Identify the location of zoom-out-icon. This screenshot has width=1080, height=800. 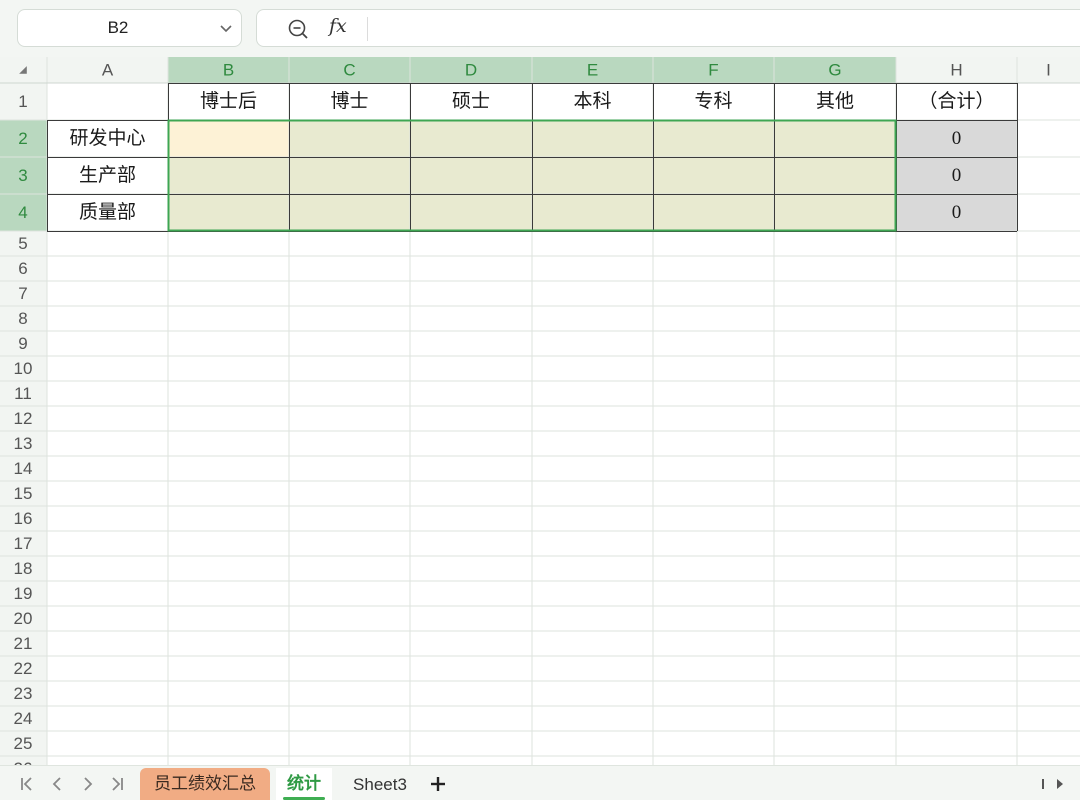
(298, 29).